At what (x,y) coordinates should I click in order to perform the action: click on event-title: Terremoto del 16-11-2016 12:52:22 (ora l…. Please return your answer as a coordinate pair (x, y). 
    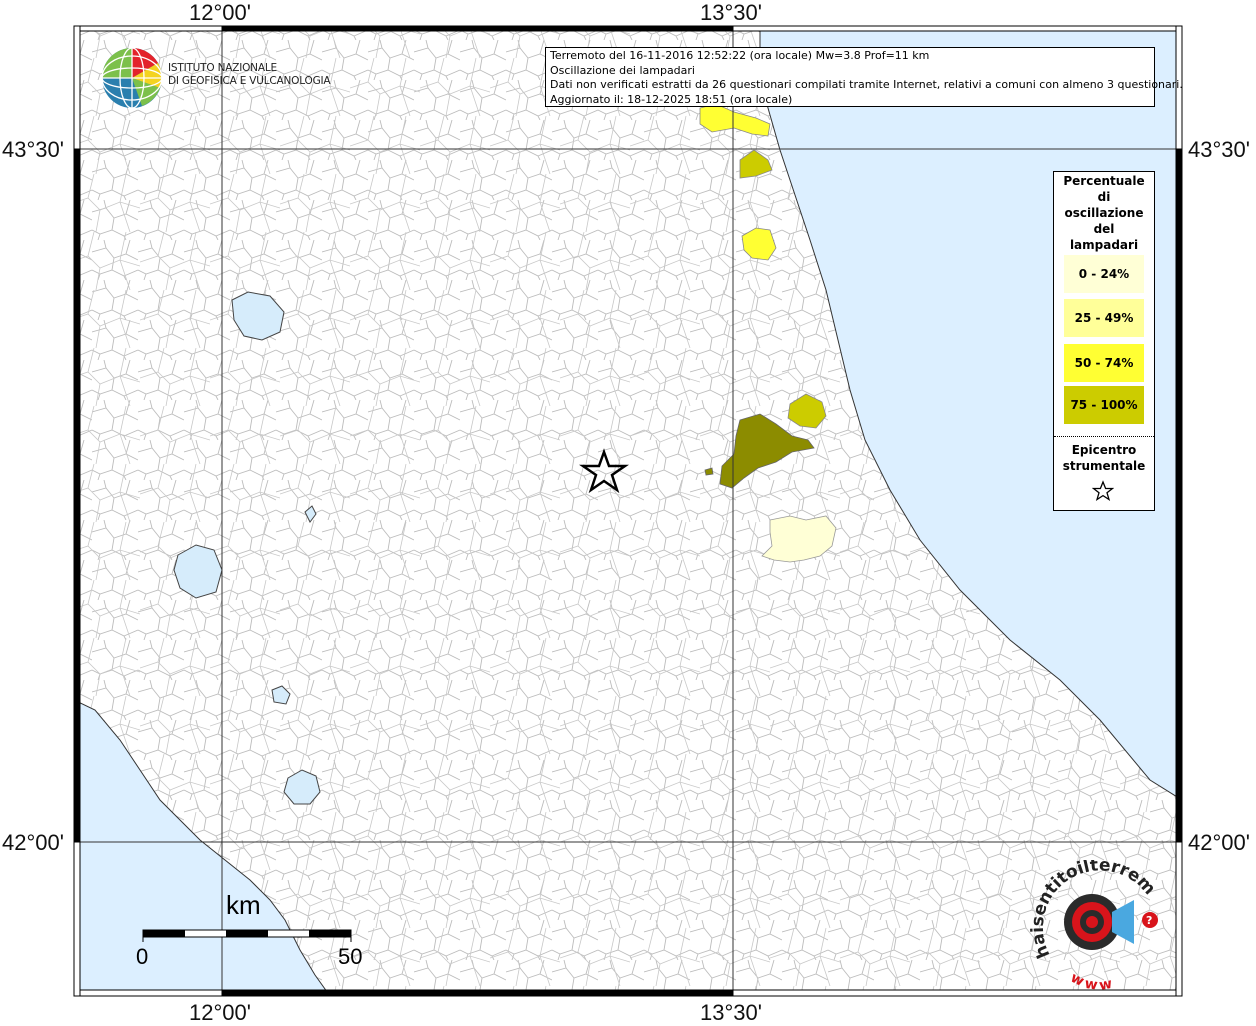
    Looking at the image, I should click on (740, 55).